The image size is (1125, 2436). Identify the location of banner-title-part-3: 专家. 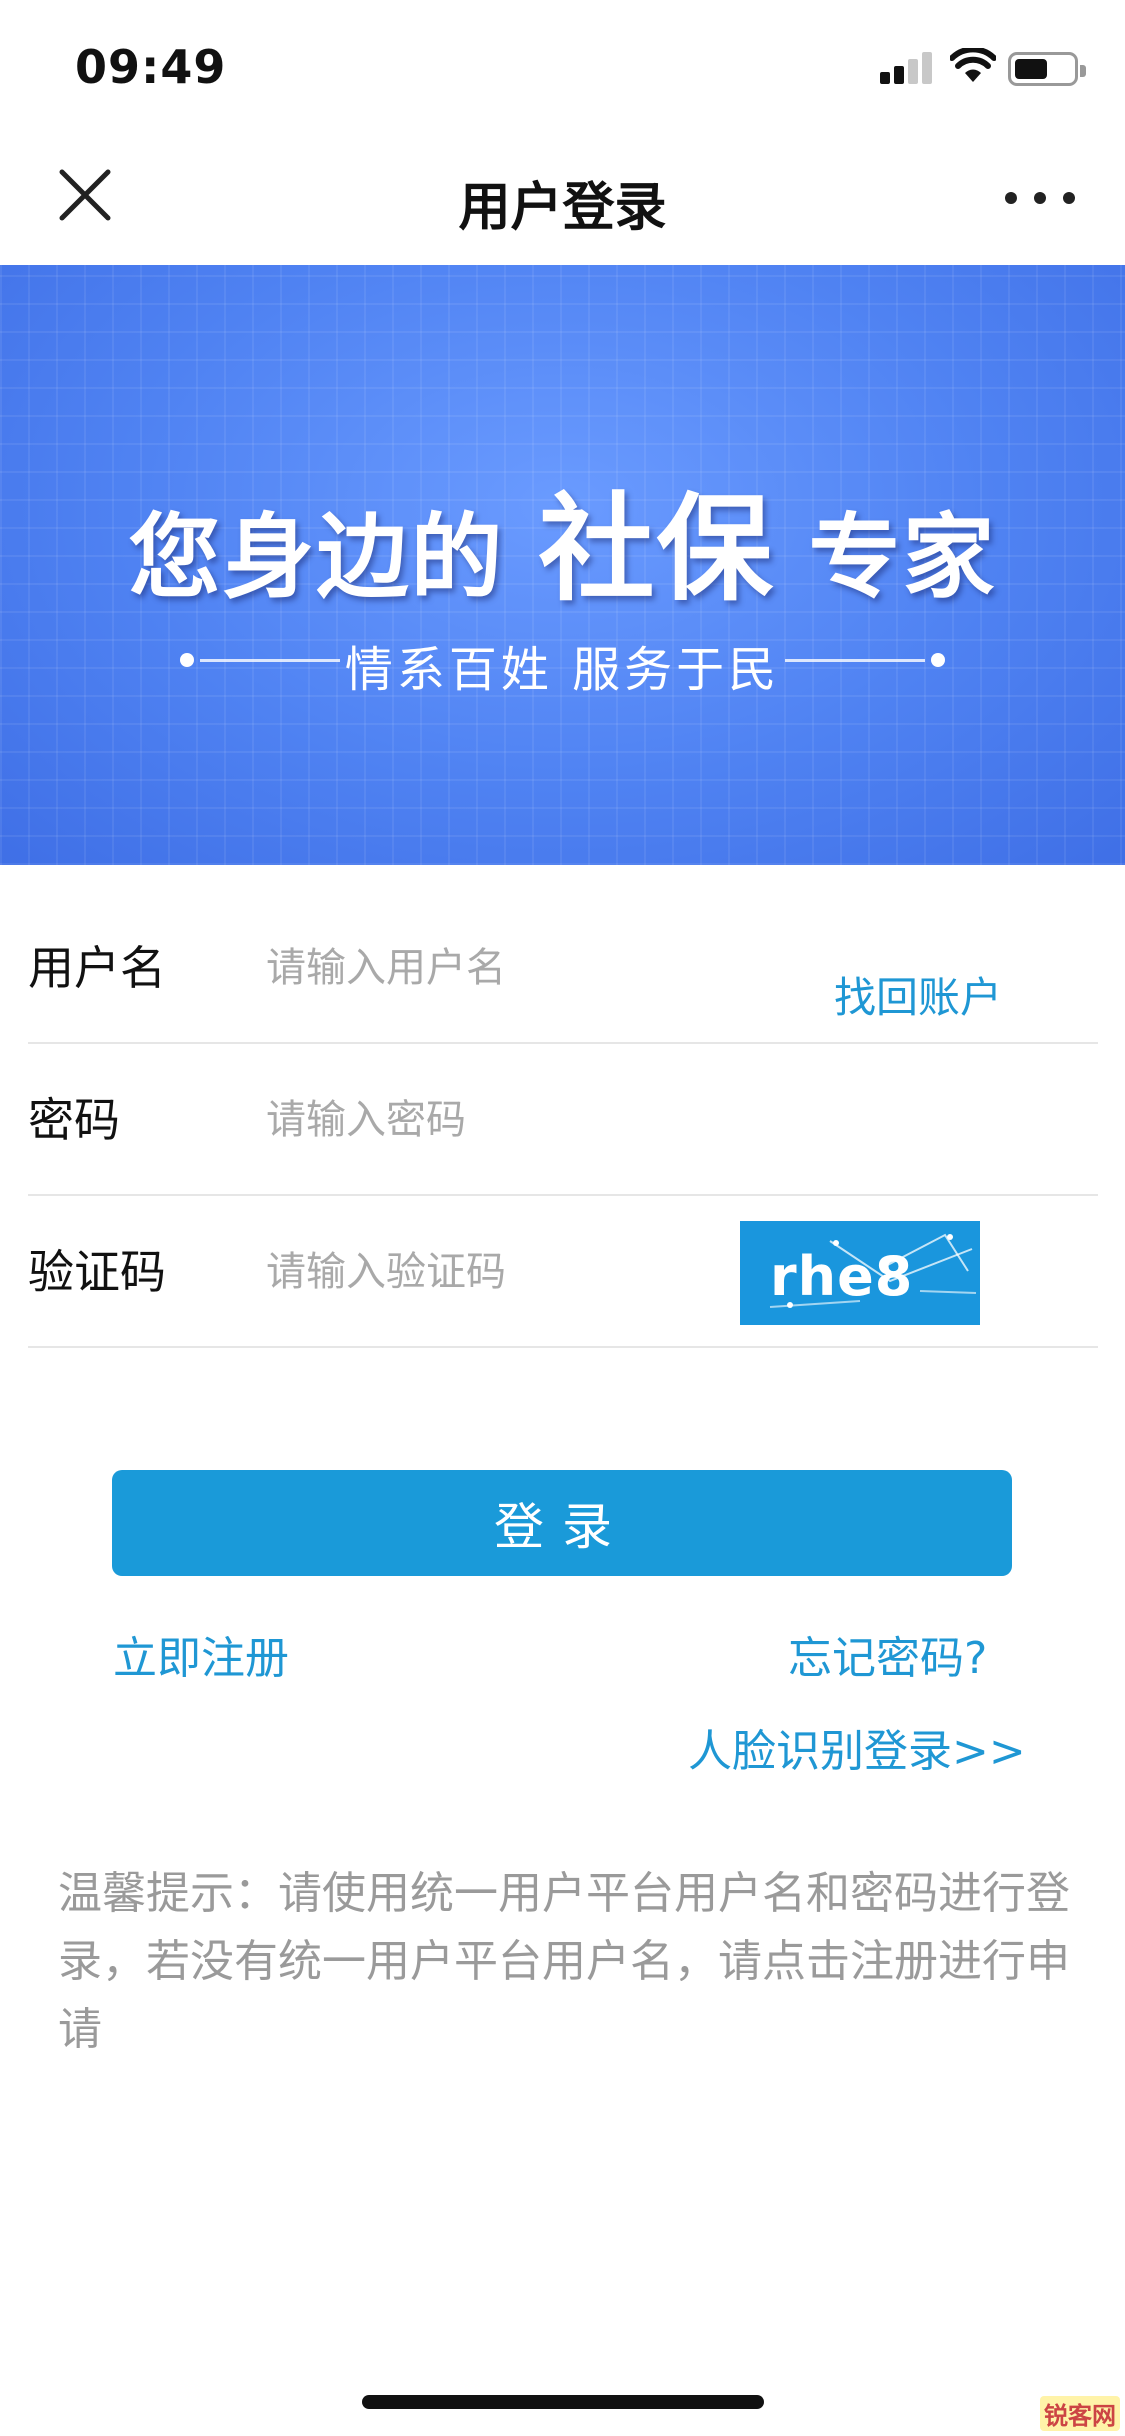
(902, 557).